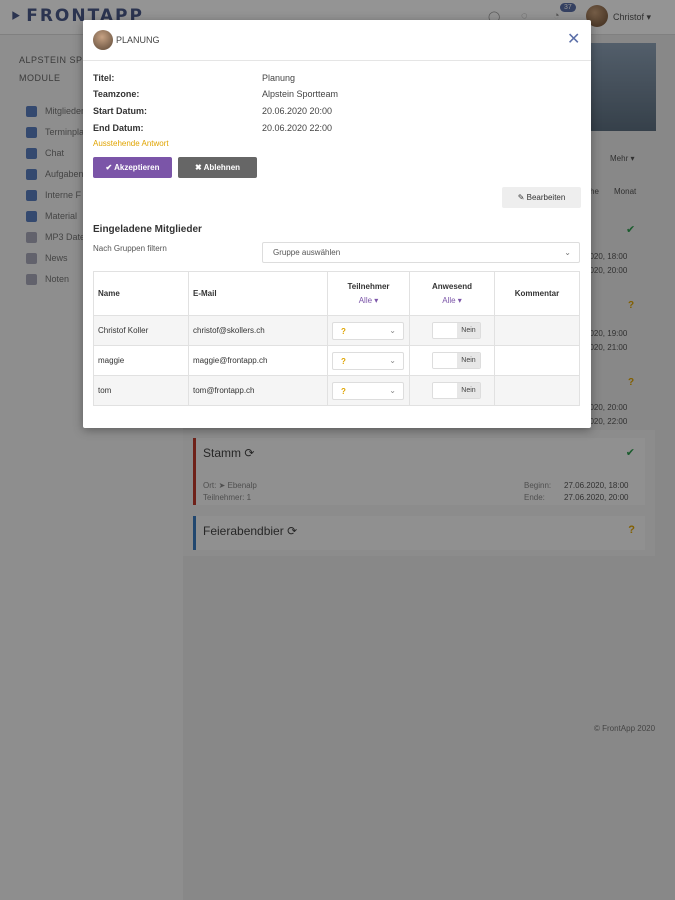 The image size is (675, 900). Describe the element at coordinates (258, 360) in the screenshot. I see `member-email: maggie@frontapp.ch` at that location.